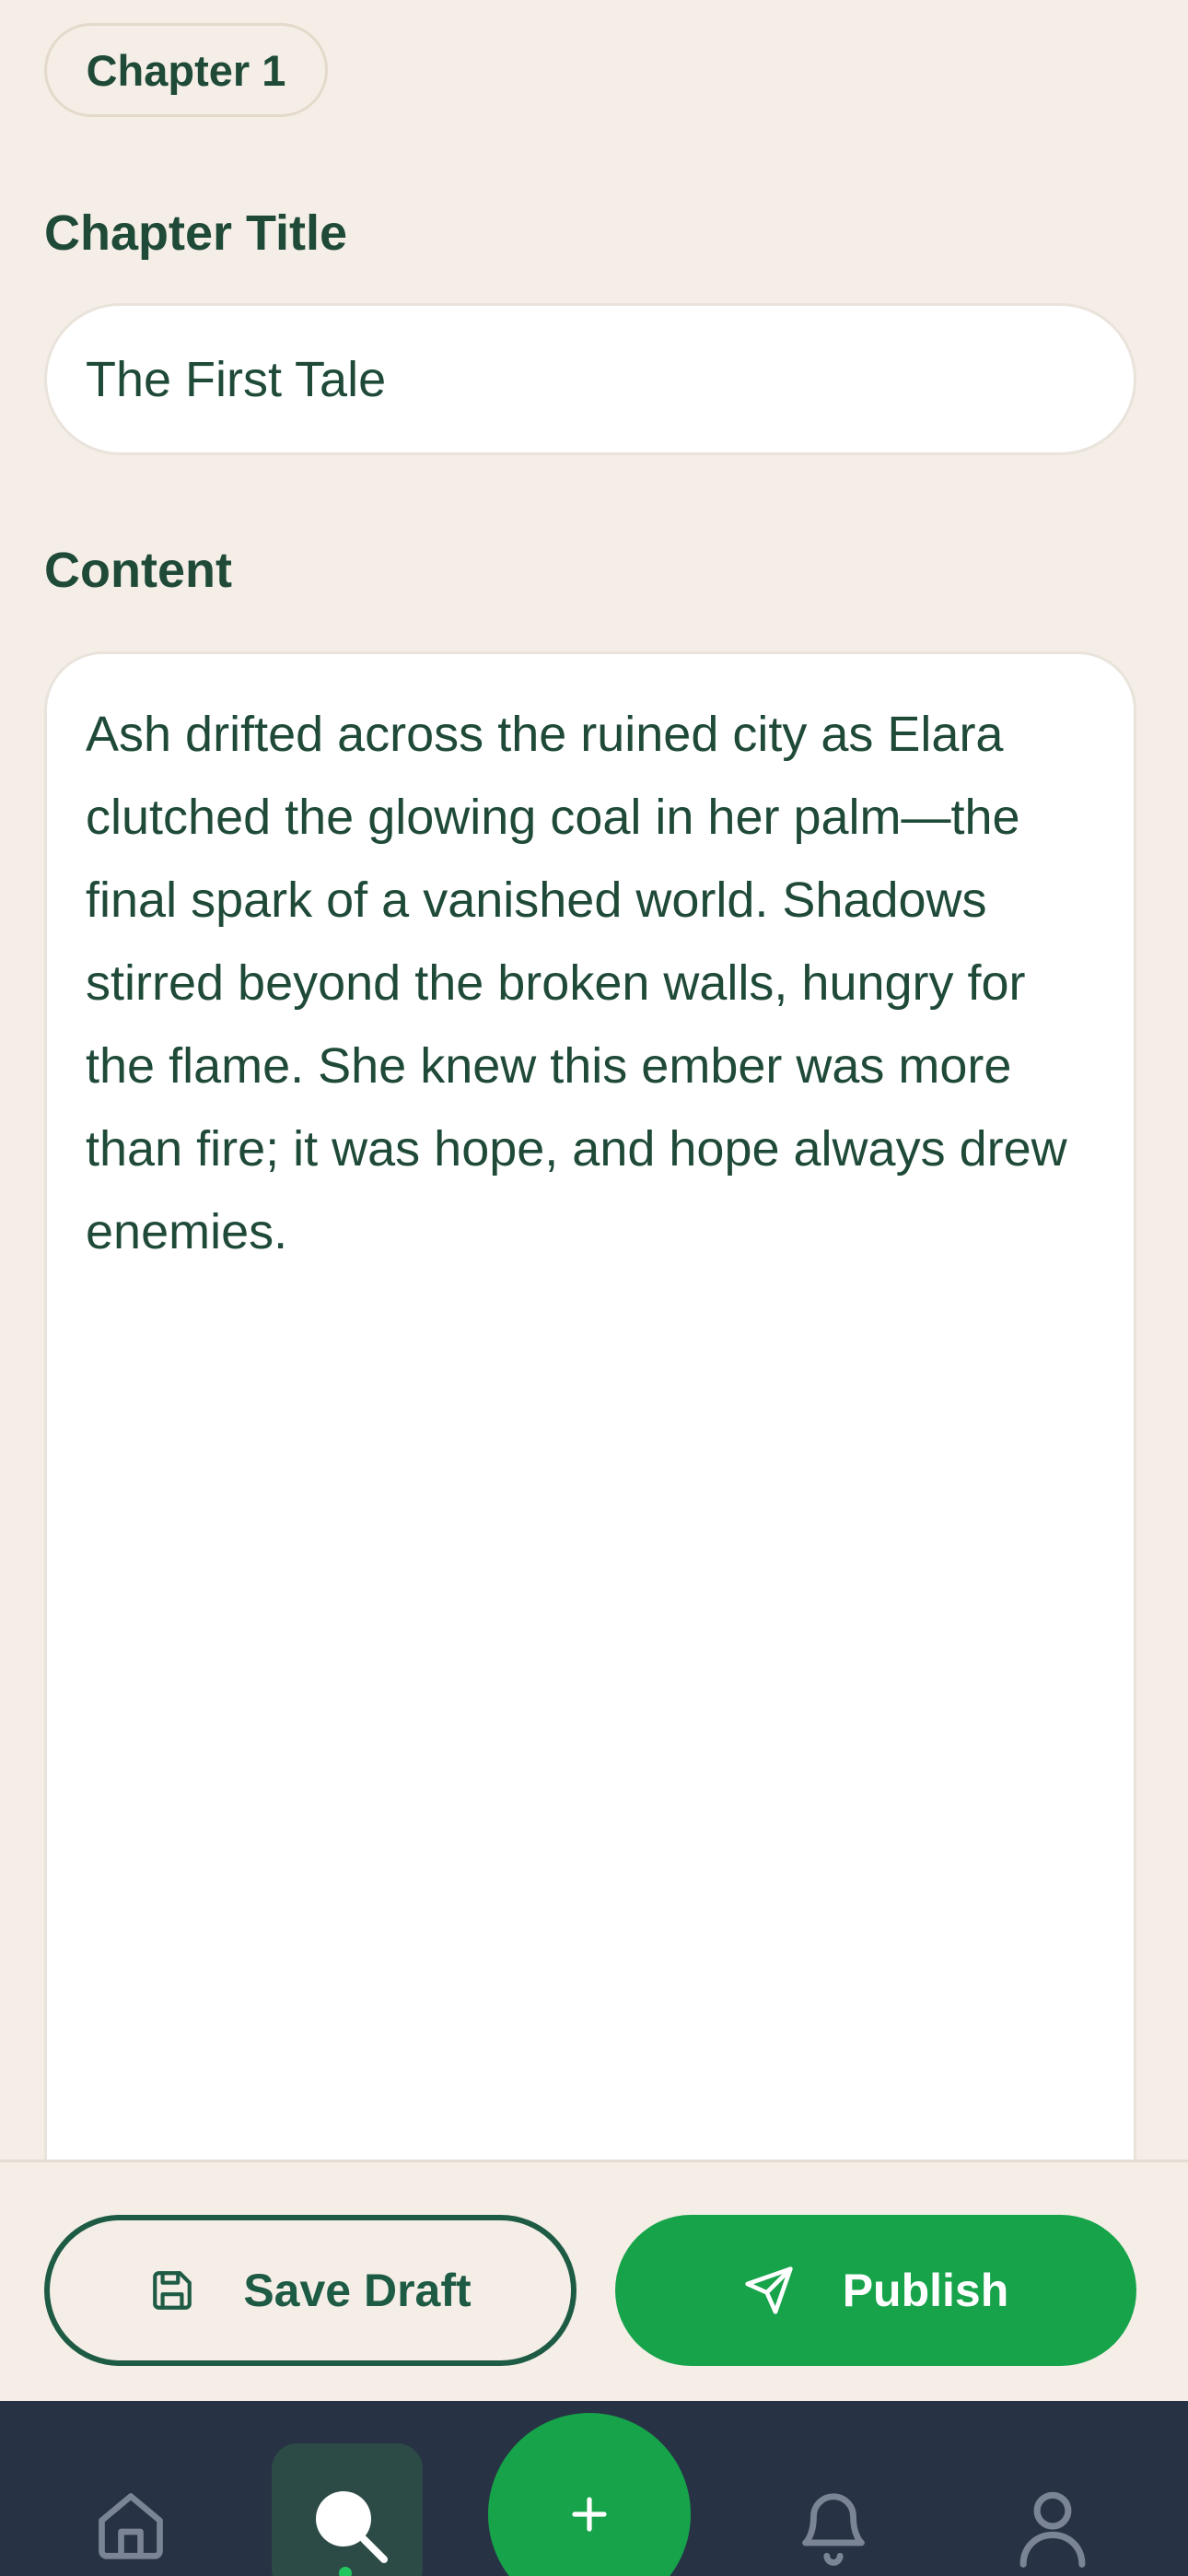  Describe the element at coordinates (196, 233) in the screenshot. I see `chapter-title-label: Chapter Title` at that location.